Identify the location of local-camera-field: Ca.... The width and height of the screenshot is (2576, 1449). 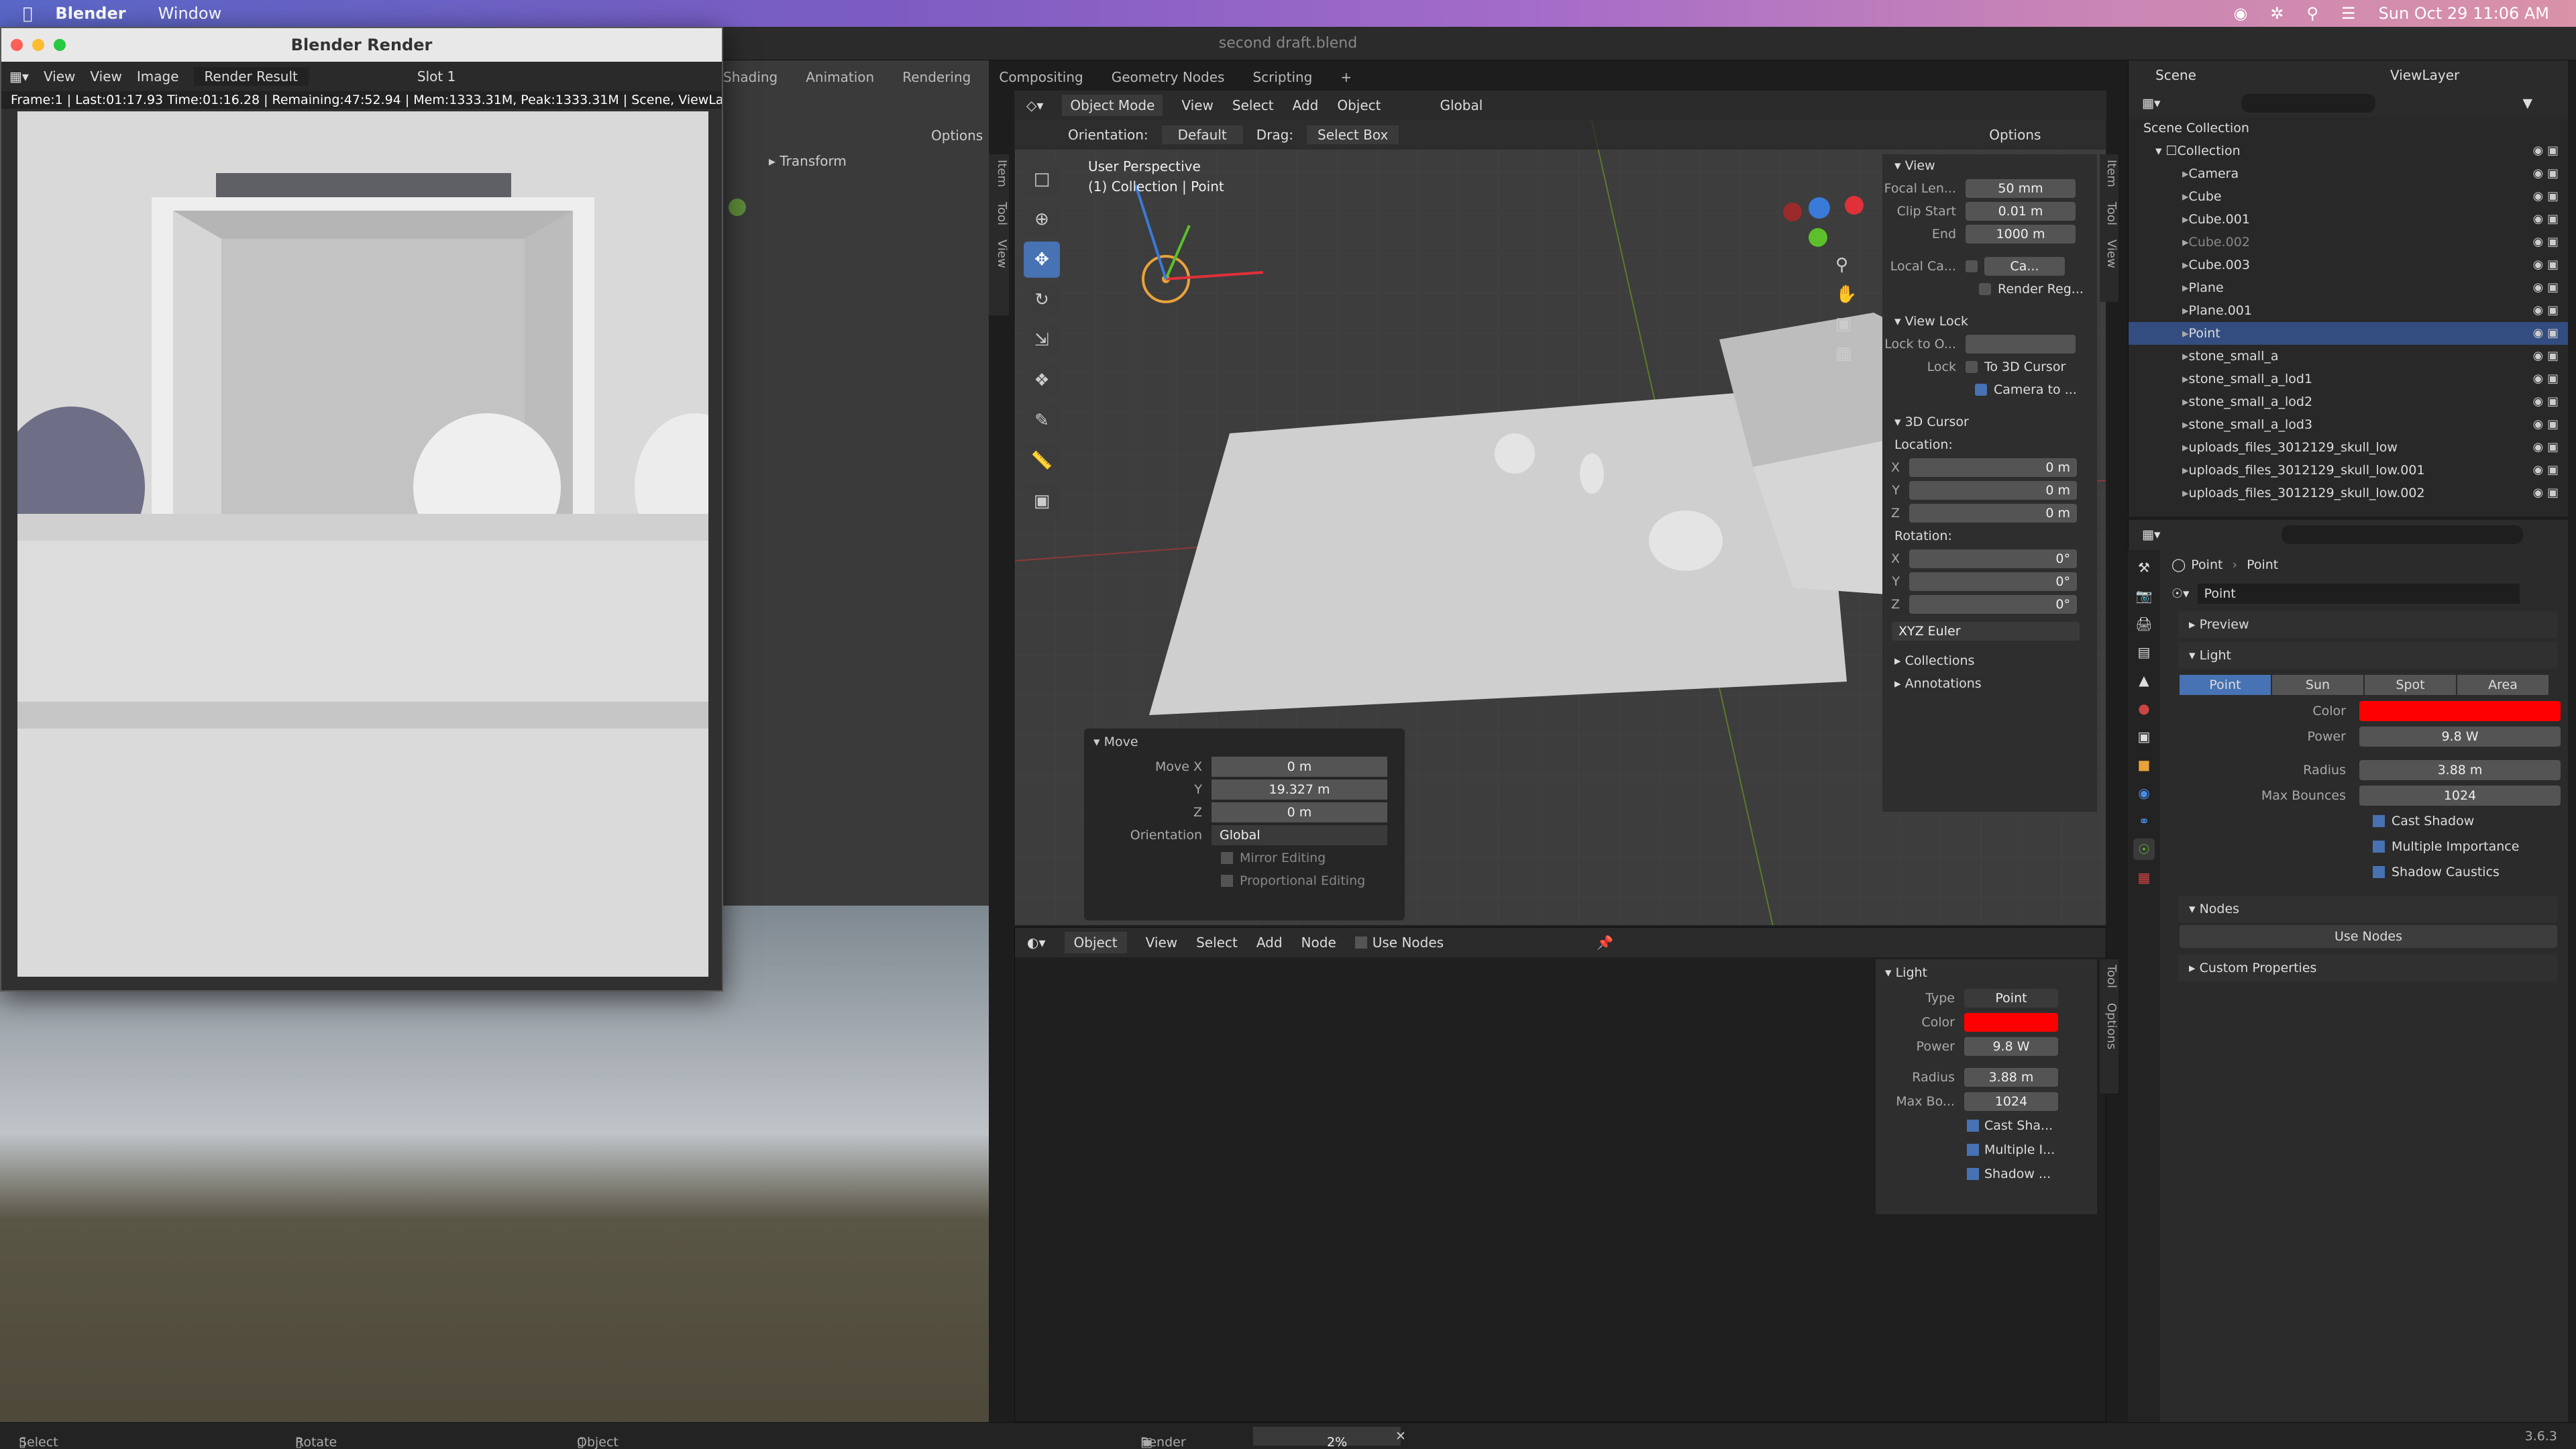
(2024, 266).